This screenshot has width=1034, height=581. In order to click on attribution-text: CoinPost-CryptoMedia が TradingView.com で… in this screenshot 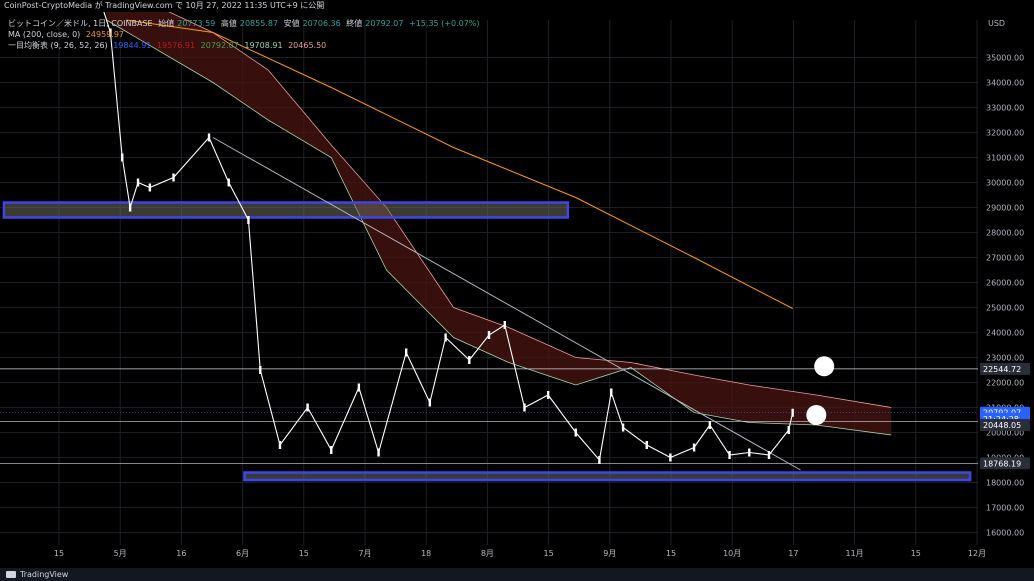, I will do `click(164, 5)`.